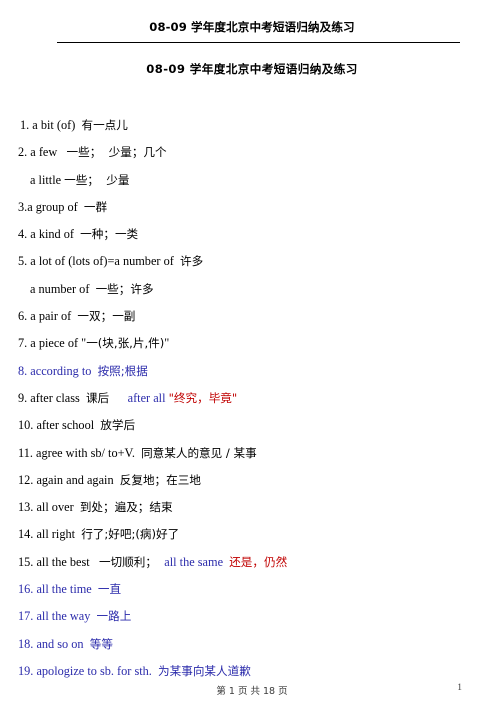 This screenshot has height=713, width=504. Describe the element at coordinates (52, 397) in the screenshot. I see `phrase-segment: 9. after class` at that location.